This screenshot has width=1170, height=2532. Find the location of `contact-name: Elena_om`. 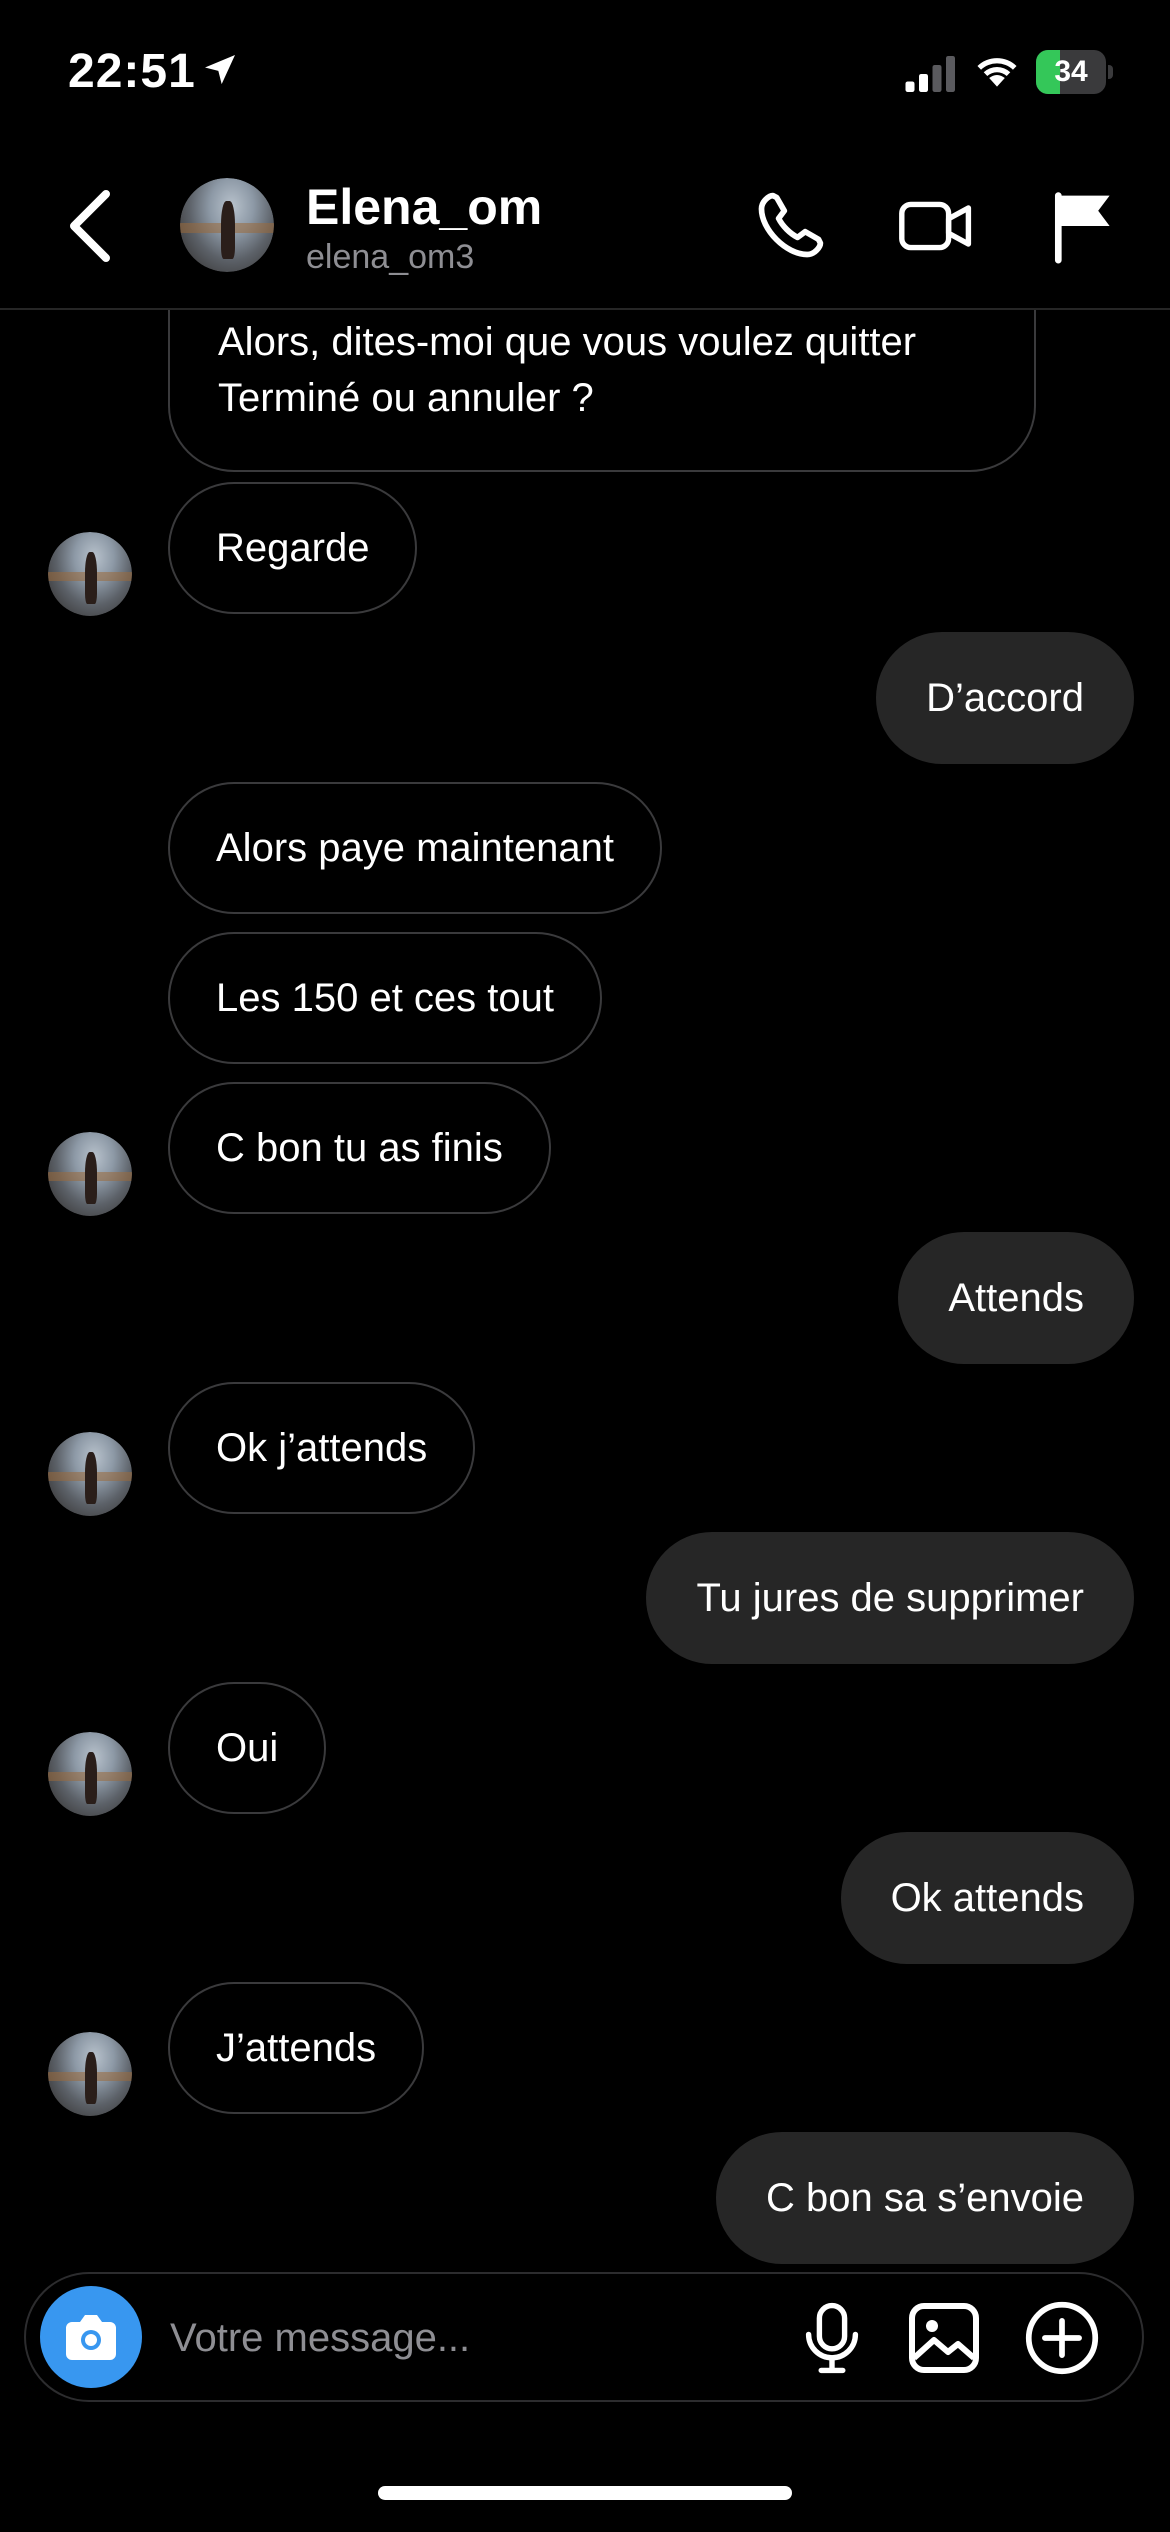

contact-name: Elena_om is located at coordinates (424, 207).